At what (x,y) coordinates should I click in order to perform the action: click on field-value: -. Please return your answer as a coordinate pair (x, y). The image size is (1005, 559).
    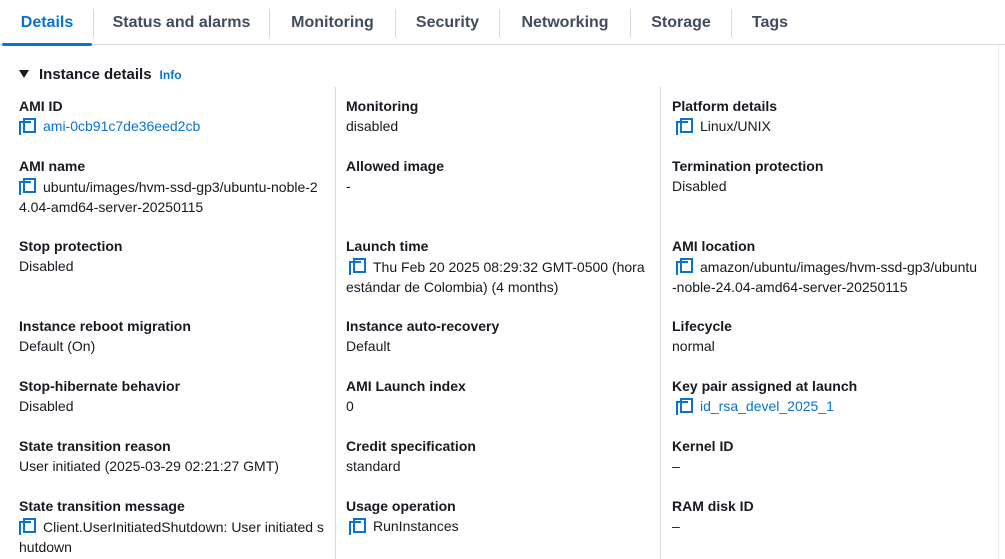
    Looking at the image, I should click on (348, 186).